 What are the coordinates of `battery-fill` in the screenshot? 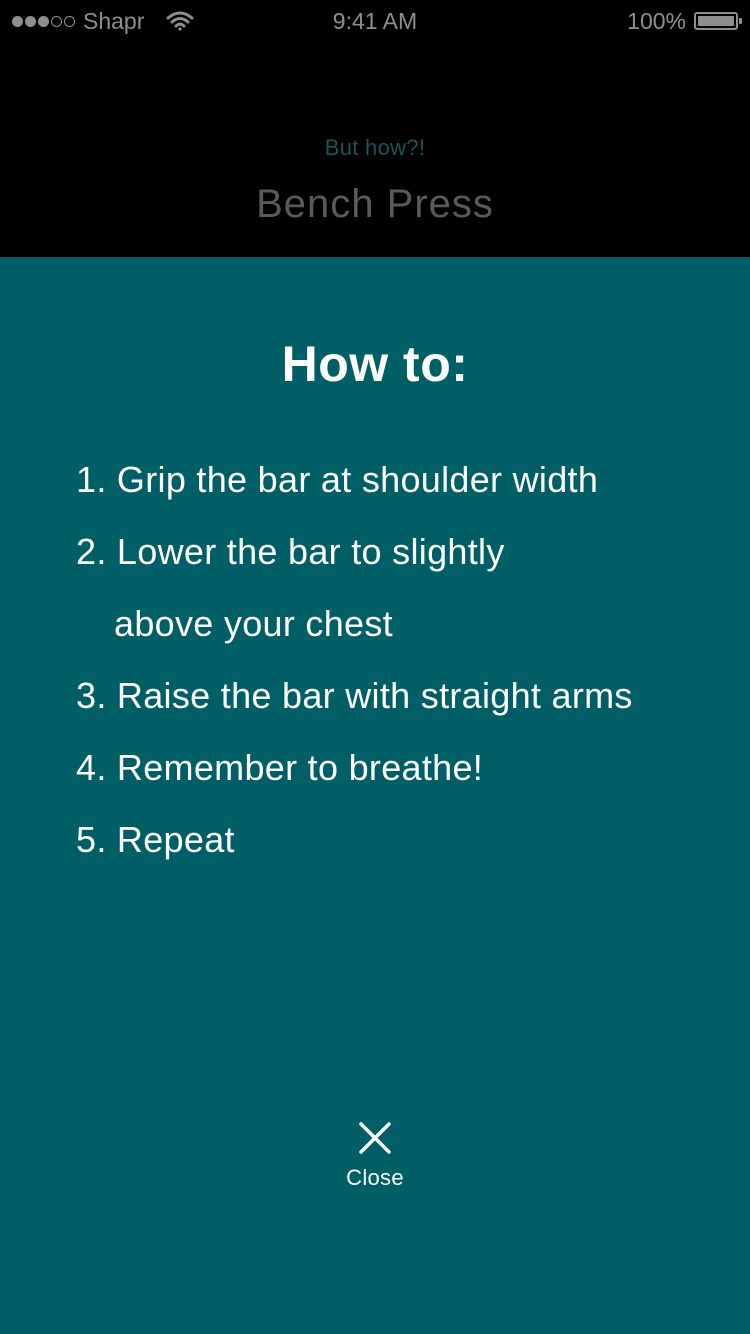 It's located at (716, 21).